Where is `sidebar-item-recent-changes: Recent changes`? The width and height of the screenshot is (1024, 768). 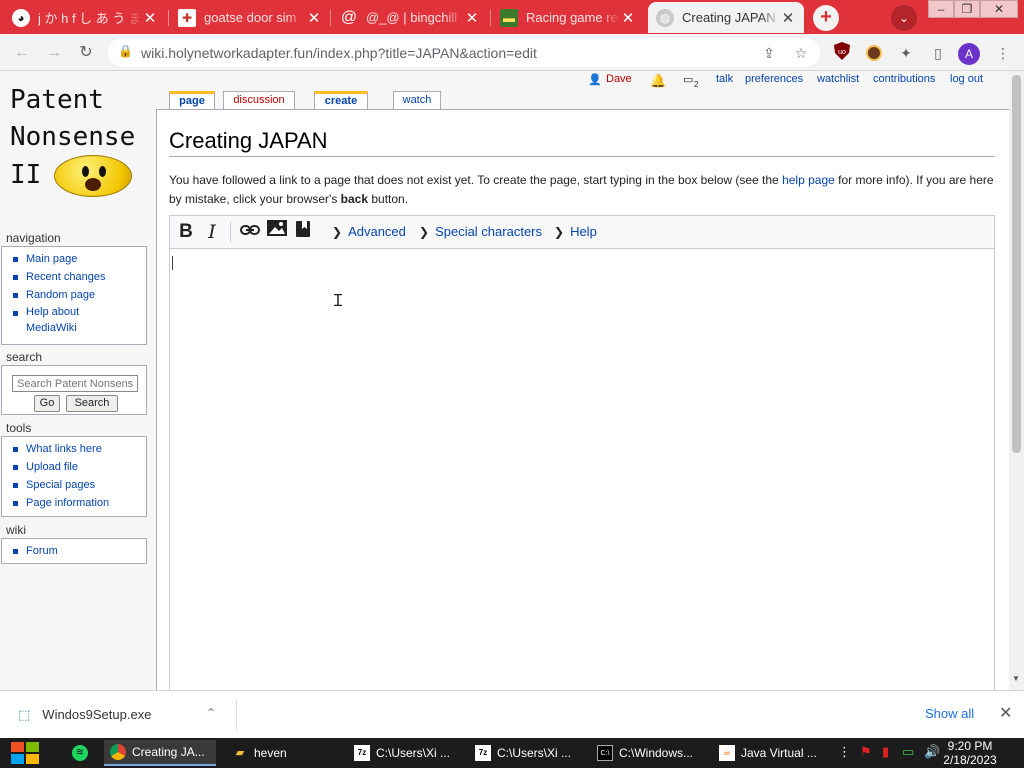
sidebar-item-recent-changes: Recent changes is located at coordinates (74, 277).